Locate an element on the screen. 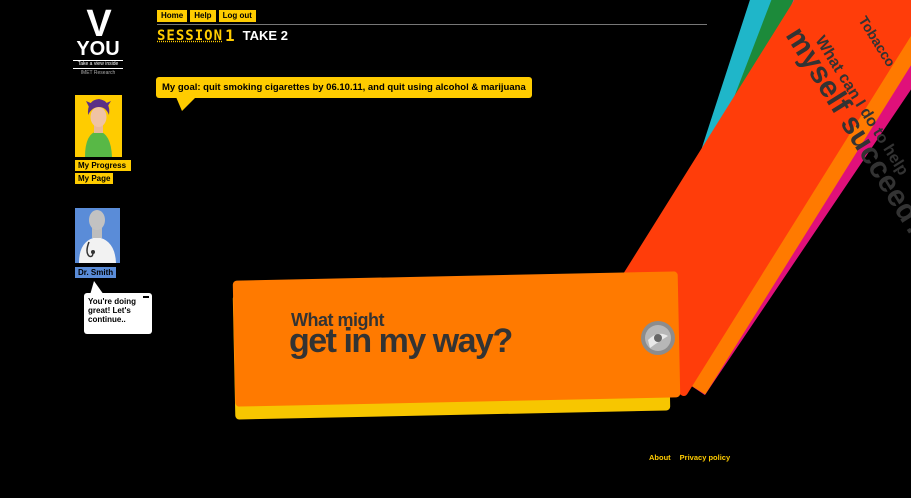 This screenshot has height=498, width=911. main-card-line2: get in my way? is located at coordinates (401, 341).